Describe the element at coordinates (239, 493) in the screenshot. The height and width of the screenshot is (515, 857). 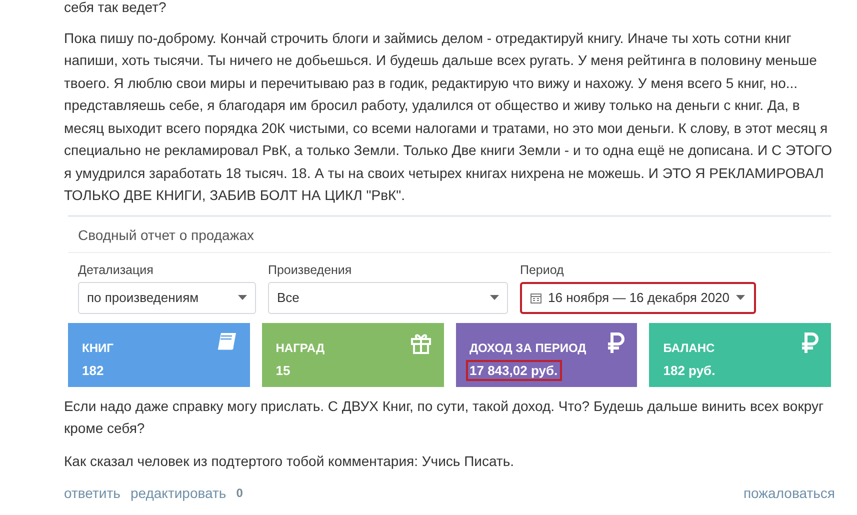
I see `like-count: 0` at that location.